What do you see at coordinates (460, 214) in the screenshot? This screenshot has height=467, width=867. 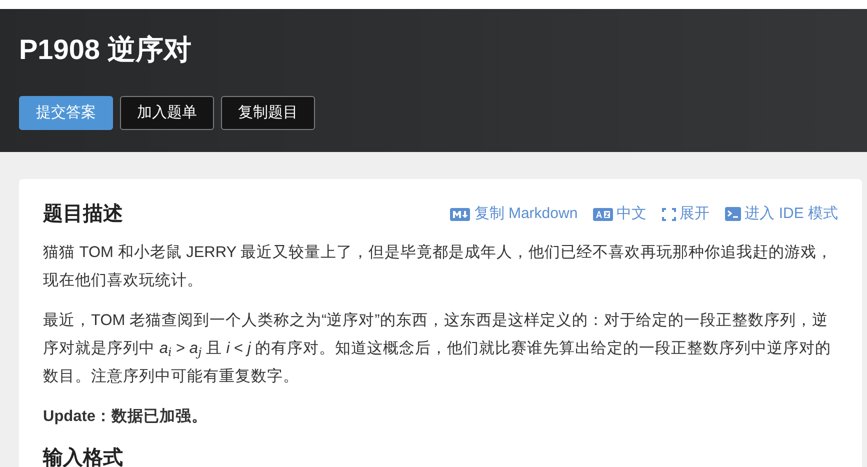 I see `markdown-icon` at bounding box center [460, 214].